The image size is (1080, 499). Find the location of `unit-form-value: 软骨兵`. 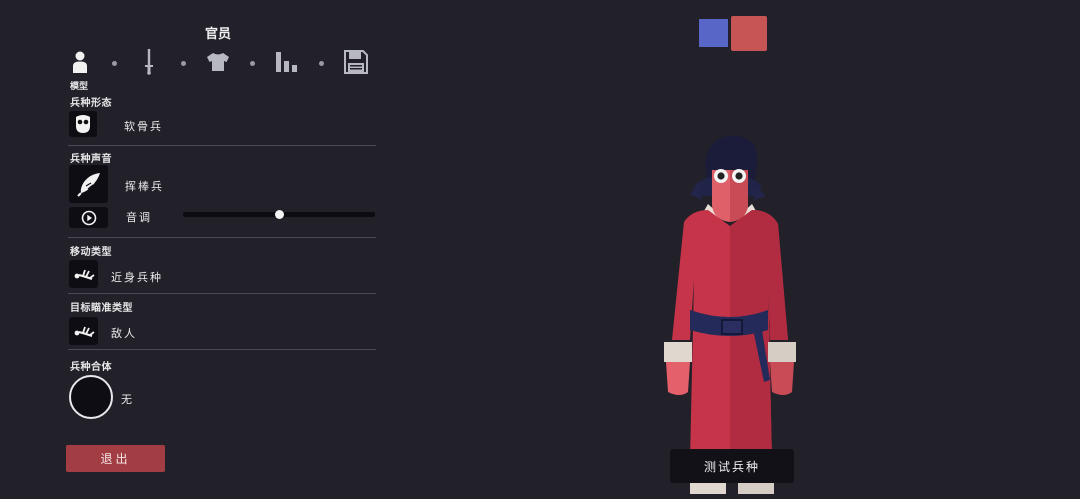

unit-form-value: 软骨兵 is located at coordinates (143, 126).